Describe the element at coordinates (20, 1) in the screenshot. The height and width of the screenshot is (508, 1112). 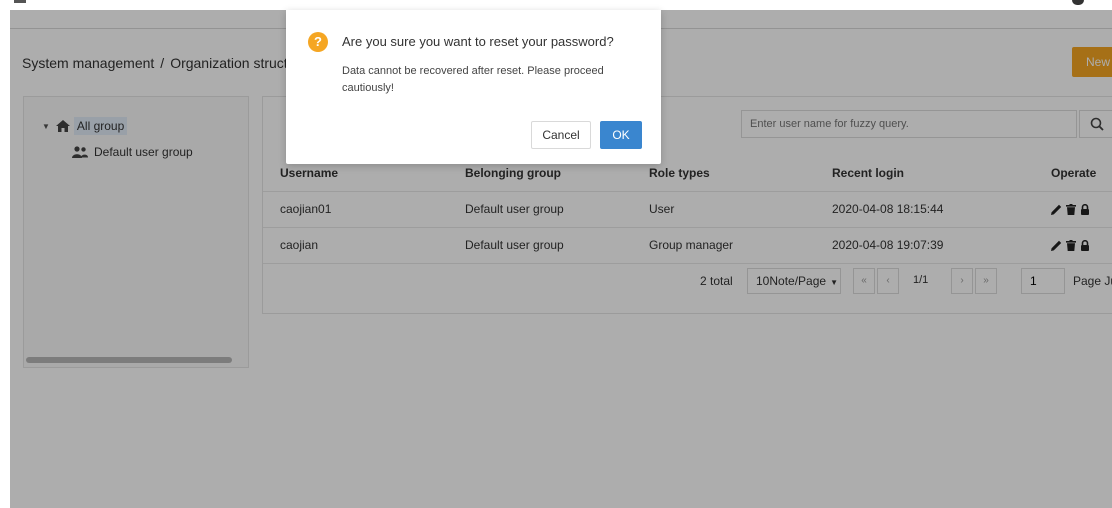
I see `menu-icon` at that location.